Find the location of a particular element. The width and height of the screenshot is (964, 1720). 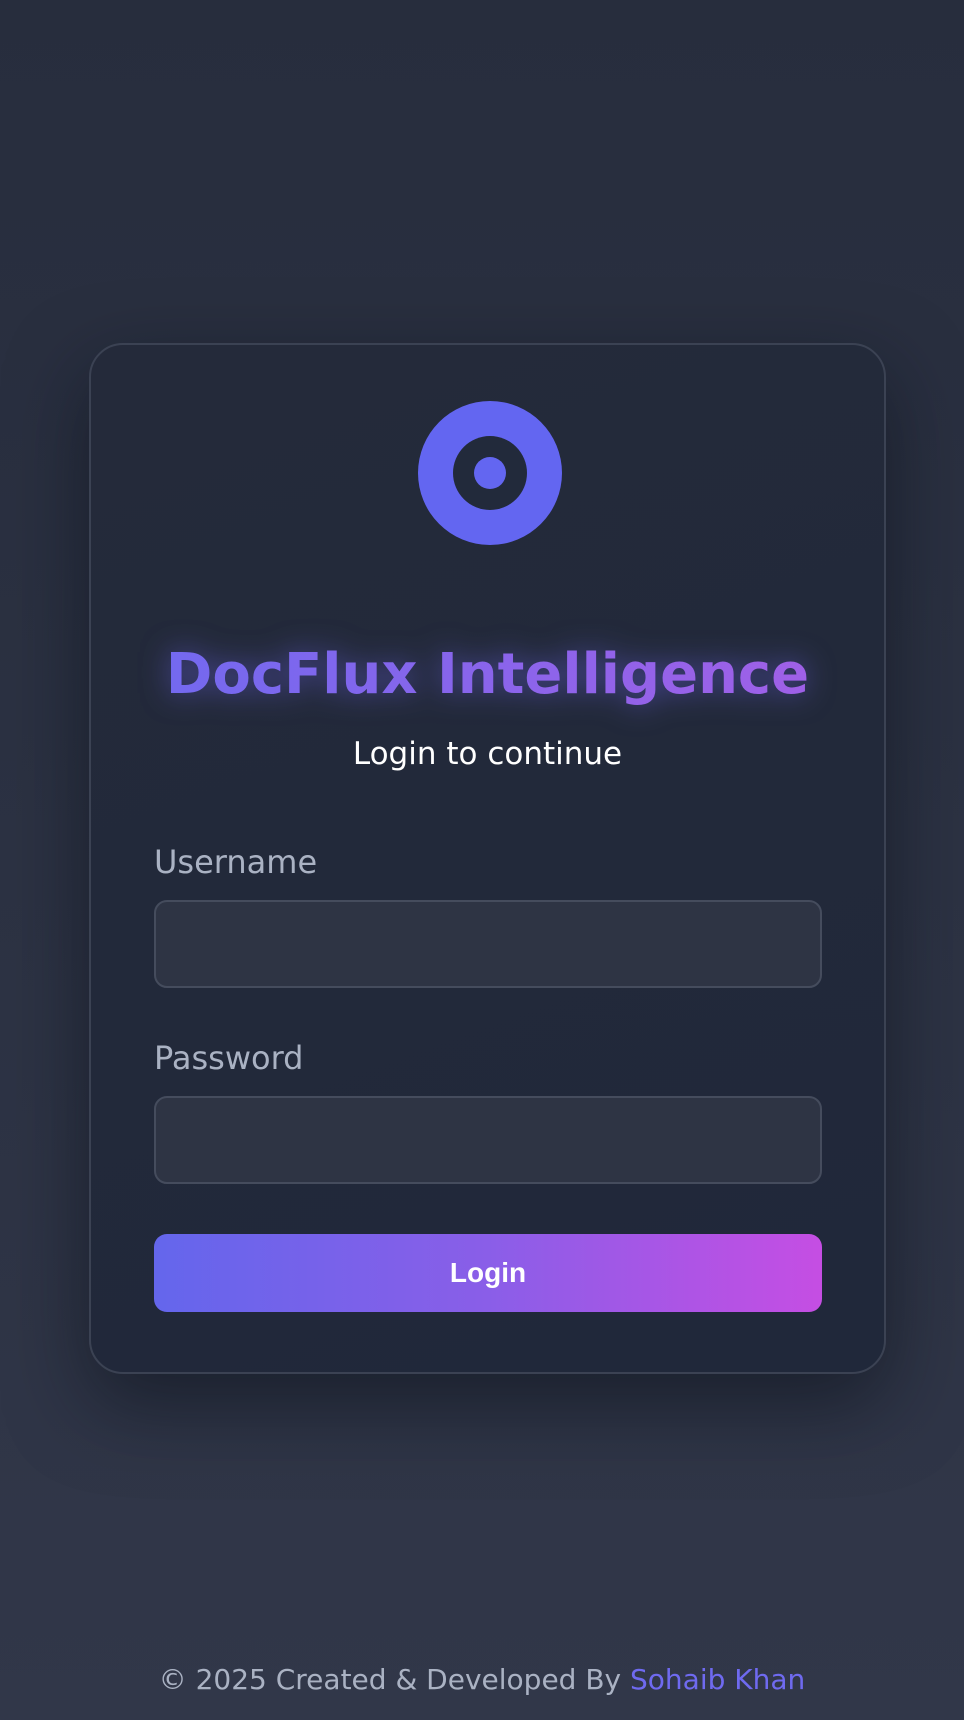

author-link: Sohaib Khan is located at coordinates (717, 1679).